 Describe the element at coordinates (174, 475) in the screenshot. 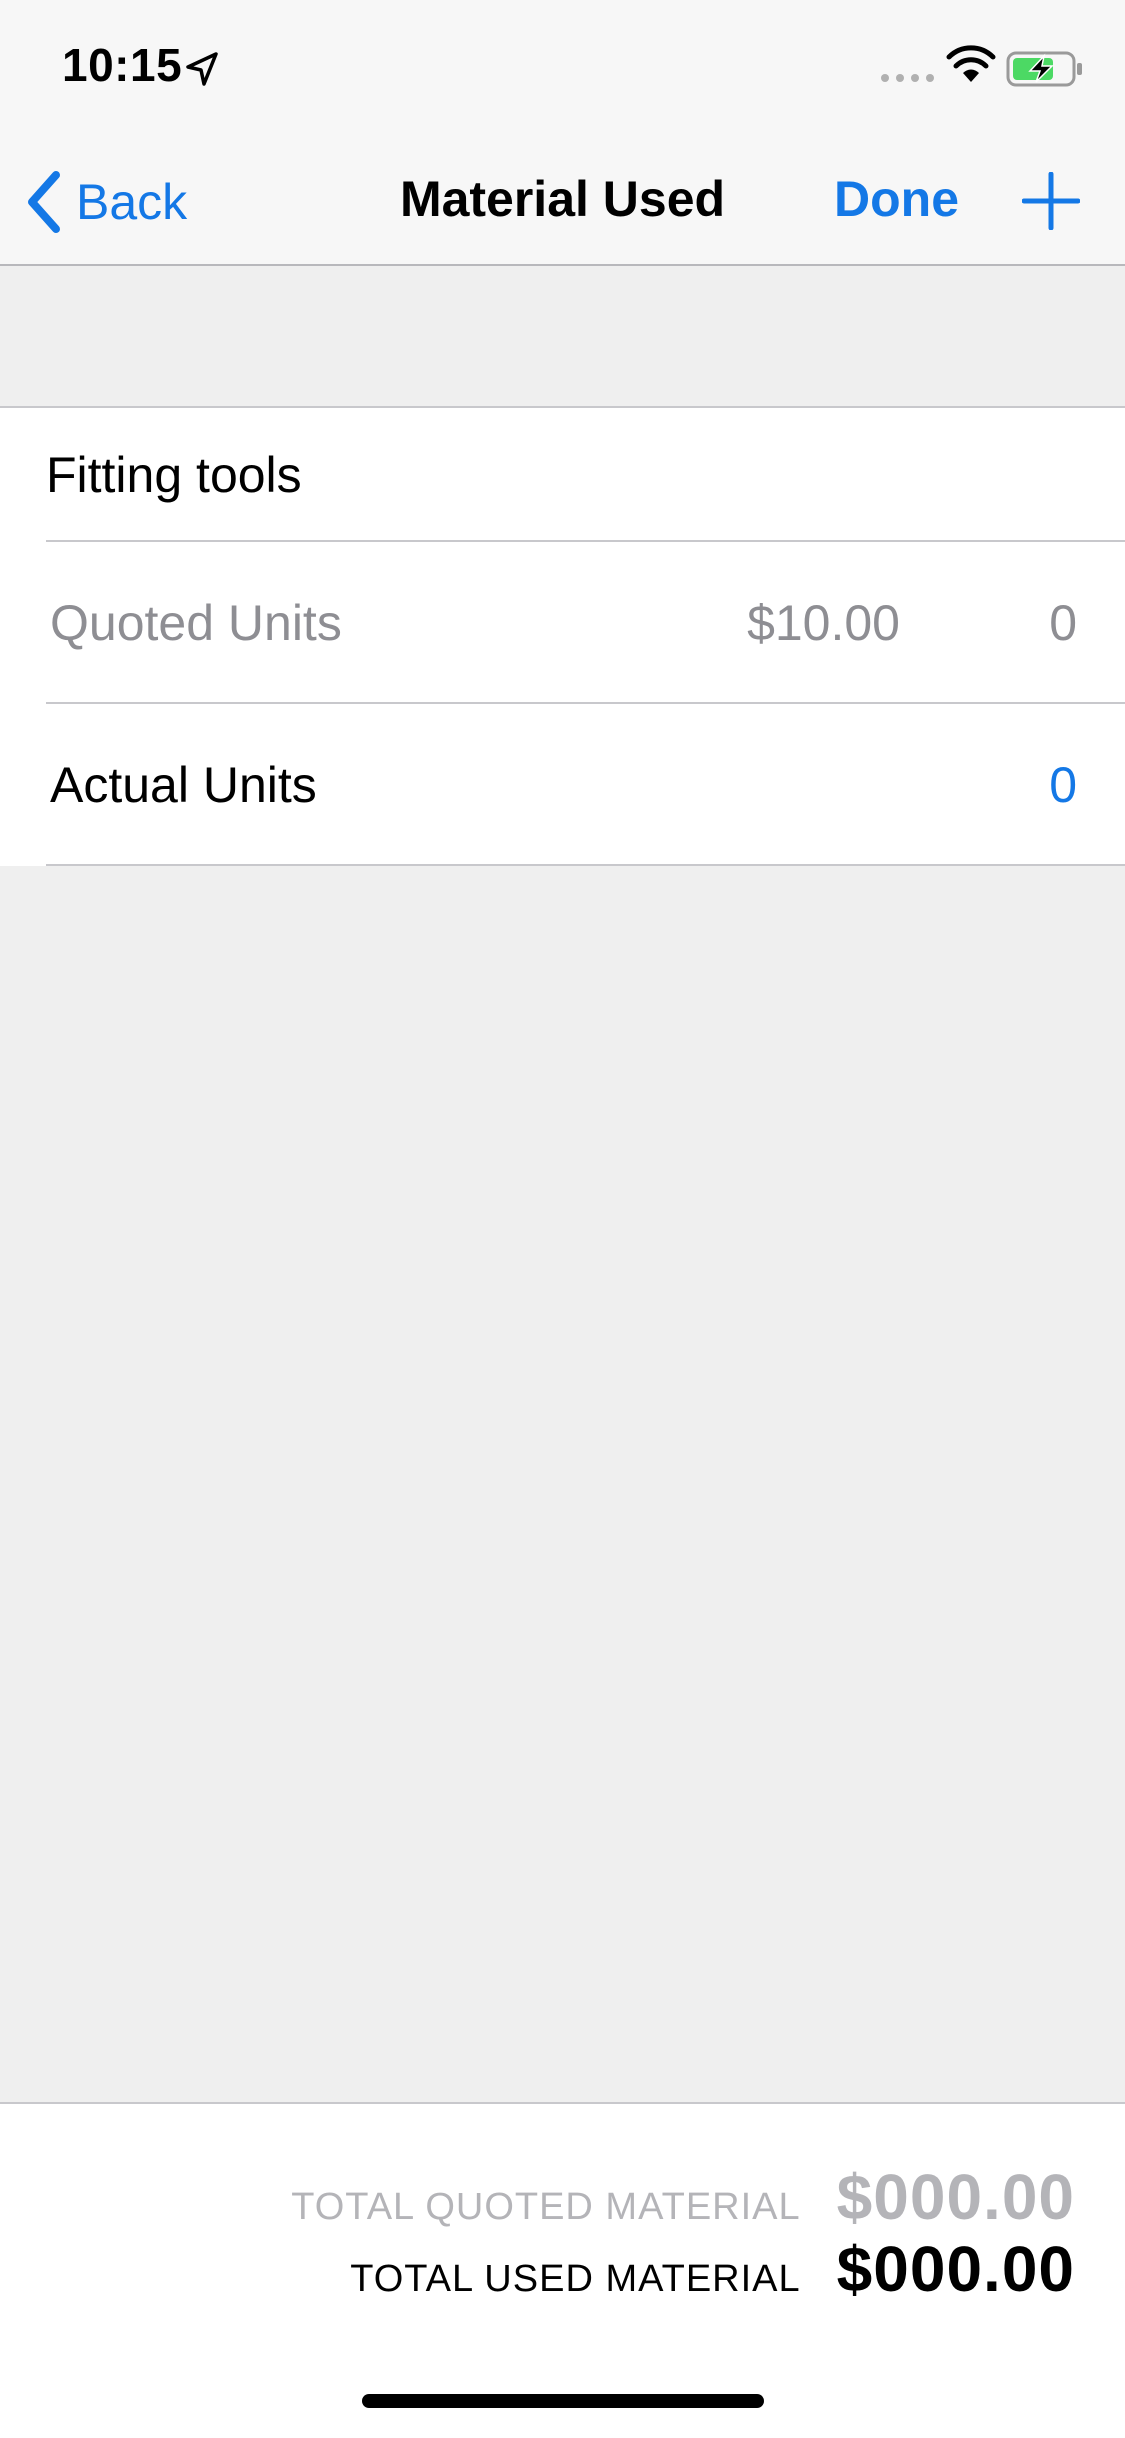

I see `material-name: Fitting tools` at that location.